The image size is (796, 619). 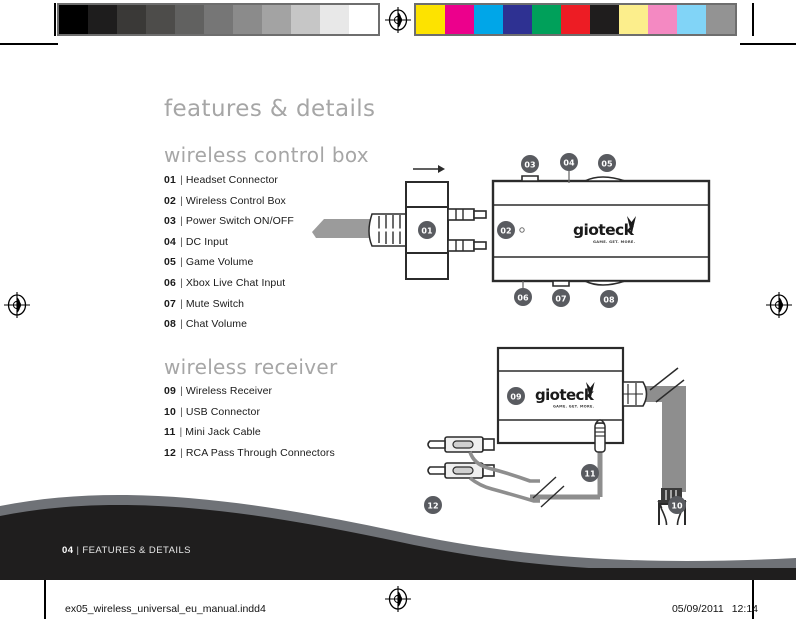 I want to click on legend-row-02: 02 | Wireless Control Box, so click(x=229, y=201).